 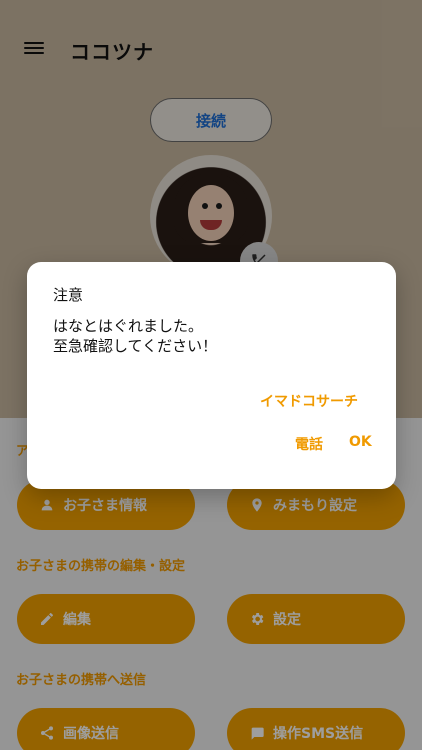 I want to click on ok-button: OK, so click(x=360, y=442).